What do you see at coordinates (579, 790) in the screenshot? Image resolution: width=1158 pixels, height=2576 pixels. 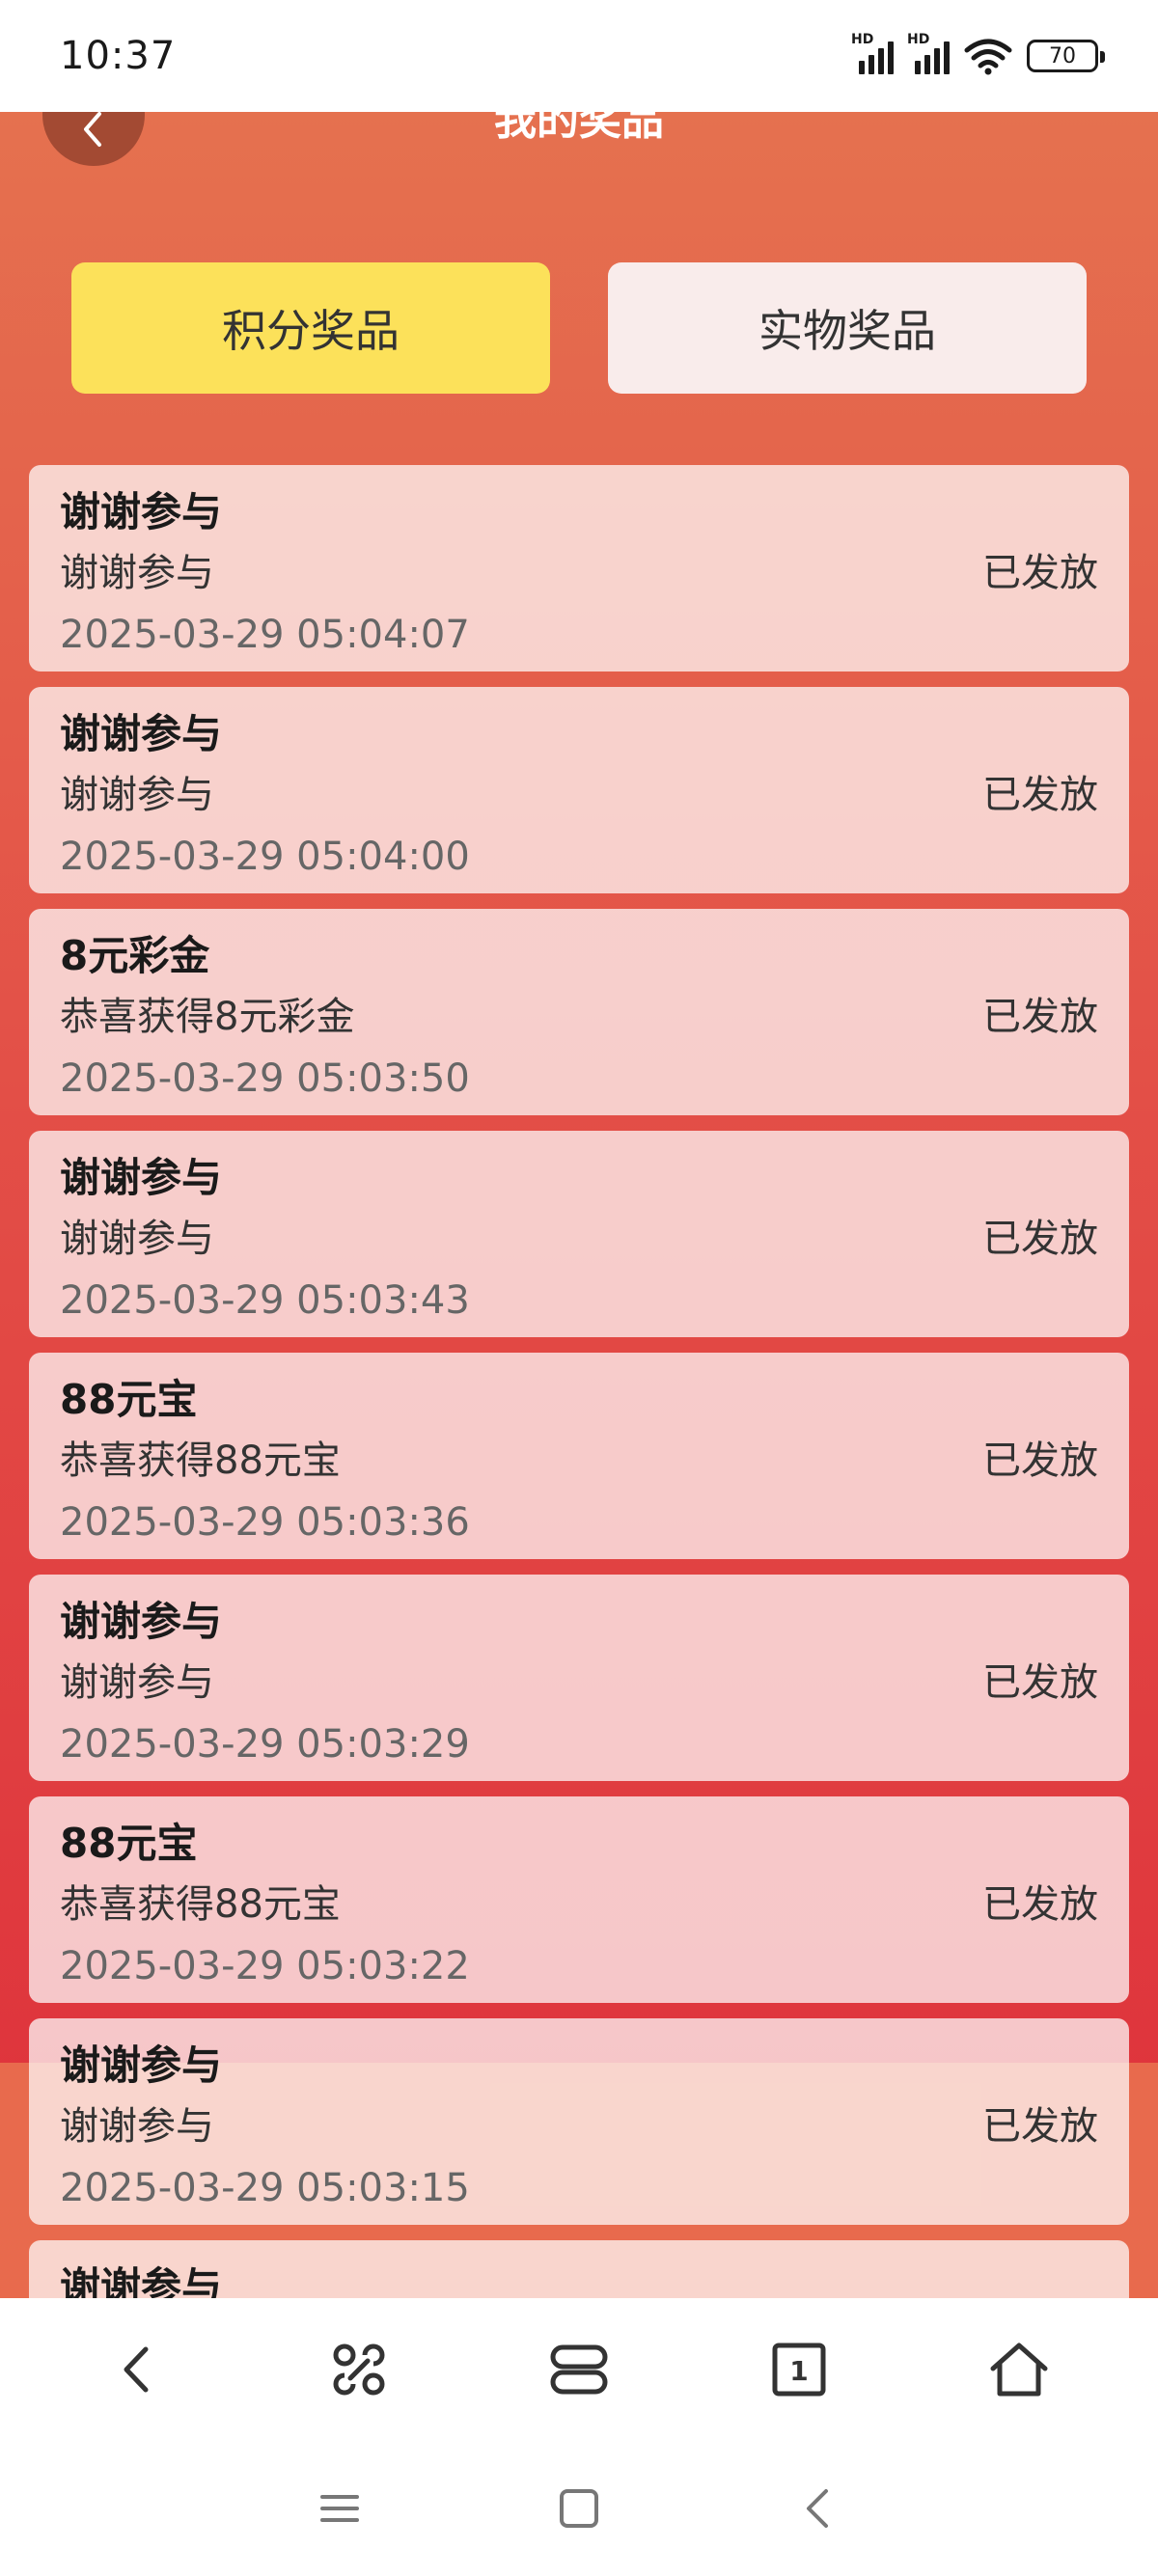 I see `prize-card: 谢谢参与 谢谢参与 2025-03-29 05:04:00 已发放` at bounding box center [579, 790].